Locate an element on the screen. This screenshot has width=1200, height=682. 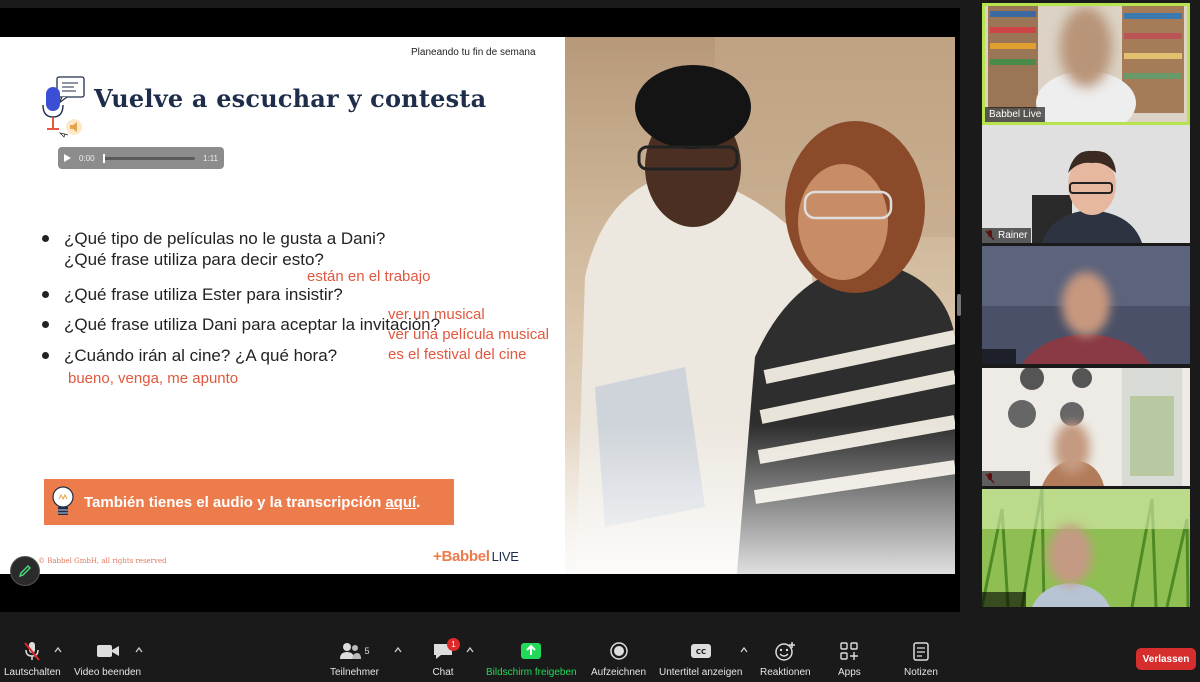
play-icon is located at coordinates (67, 158).